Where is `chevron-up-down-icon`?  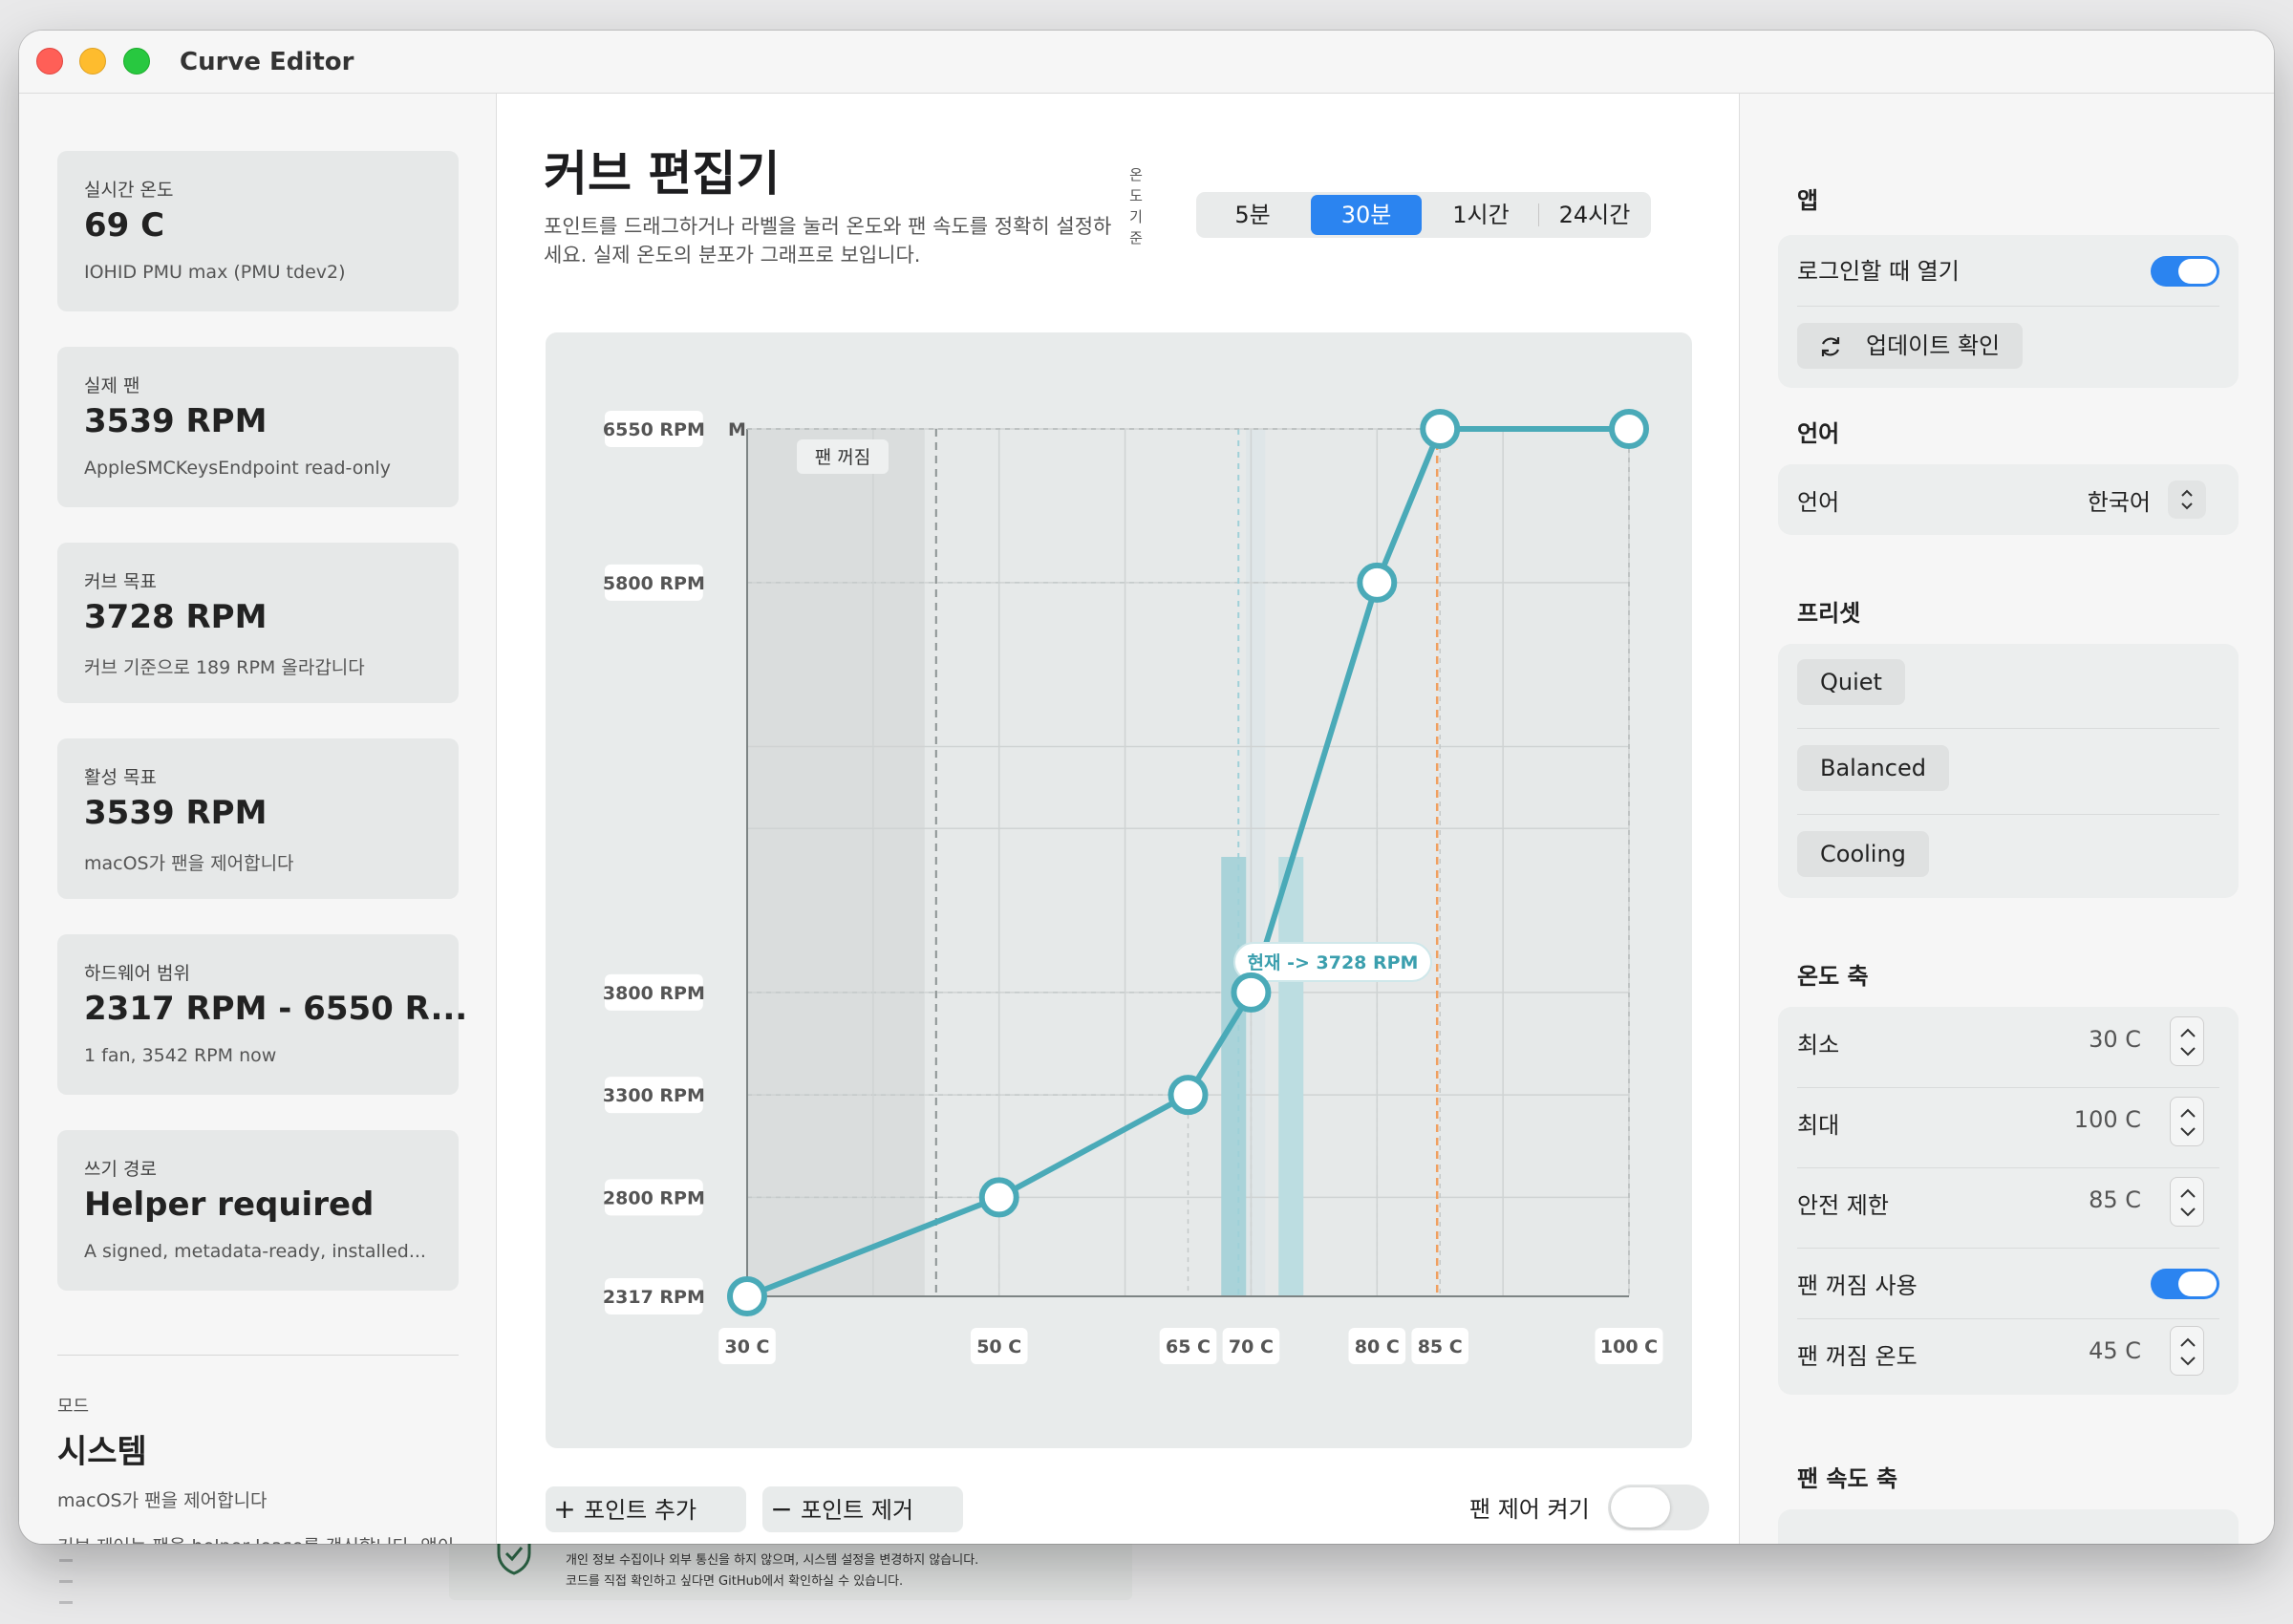
chevron-up-down-icon is located at coordinates (2187, 500).